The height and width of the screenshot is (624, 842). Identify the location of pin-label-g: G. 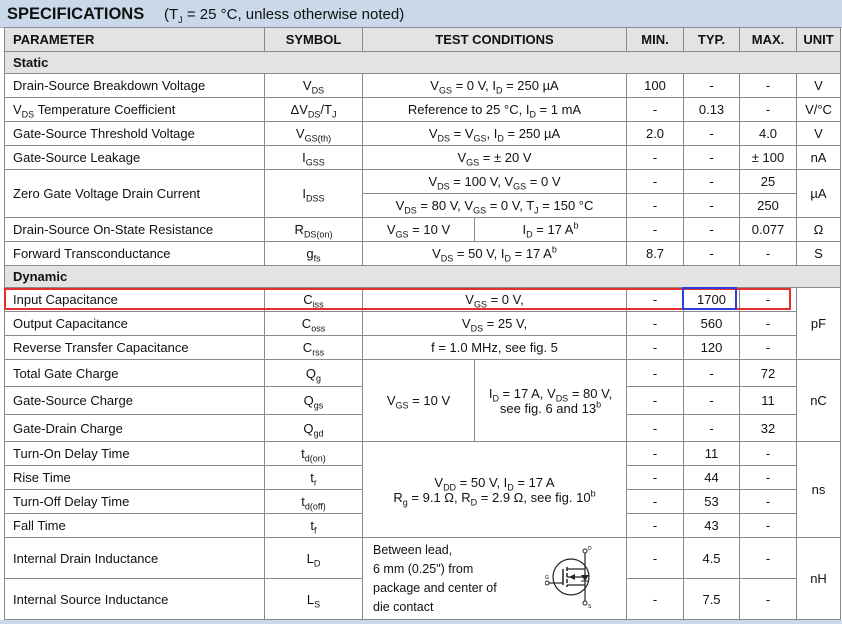
(547, 578).